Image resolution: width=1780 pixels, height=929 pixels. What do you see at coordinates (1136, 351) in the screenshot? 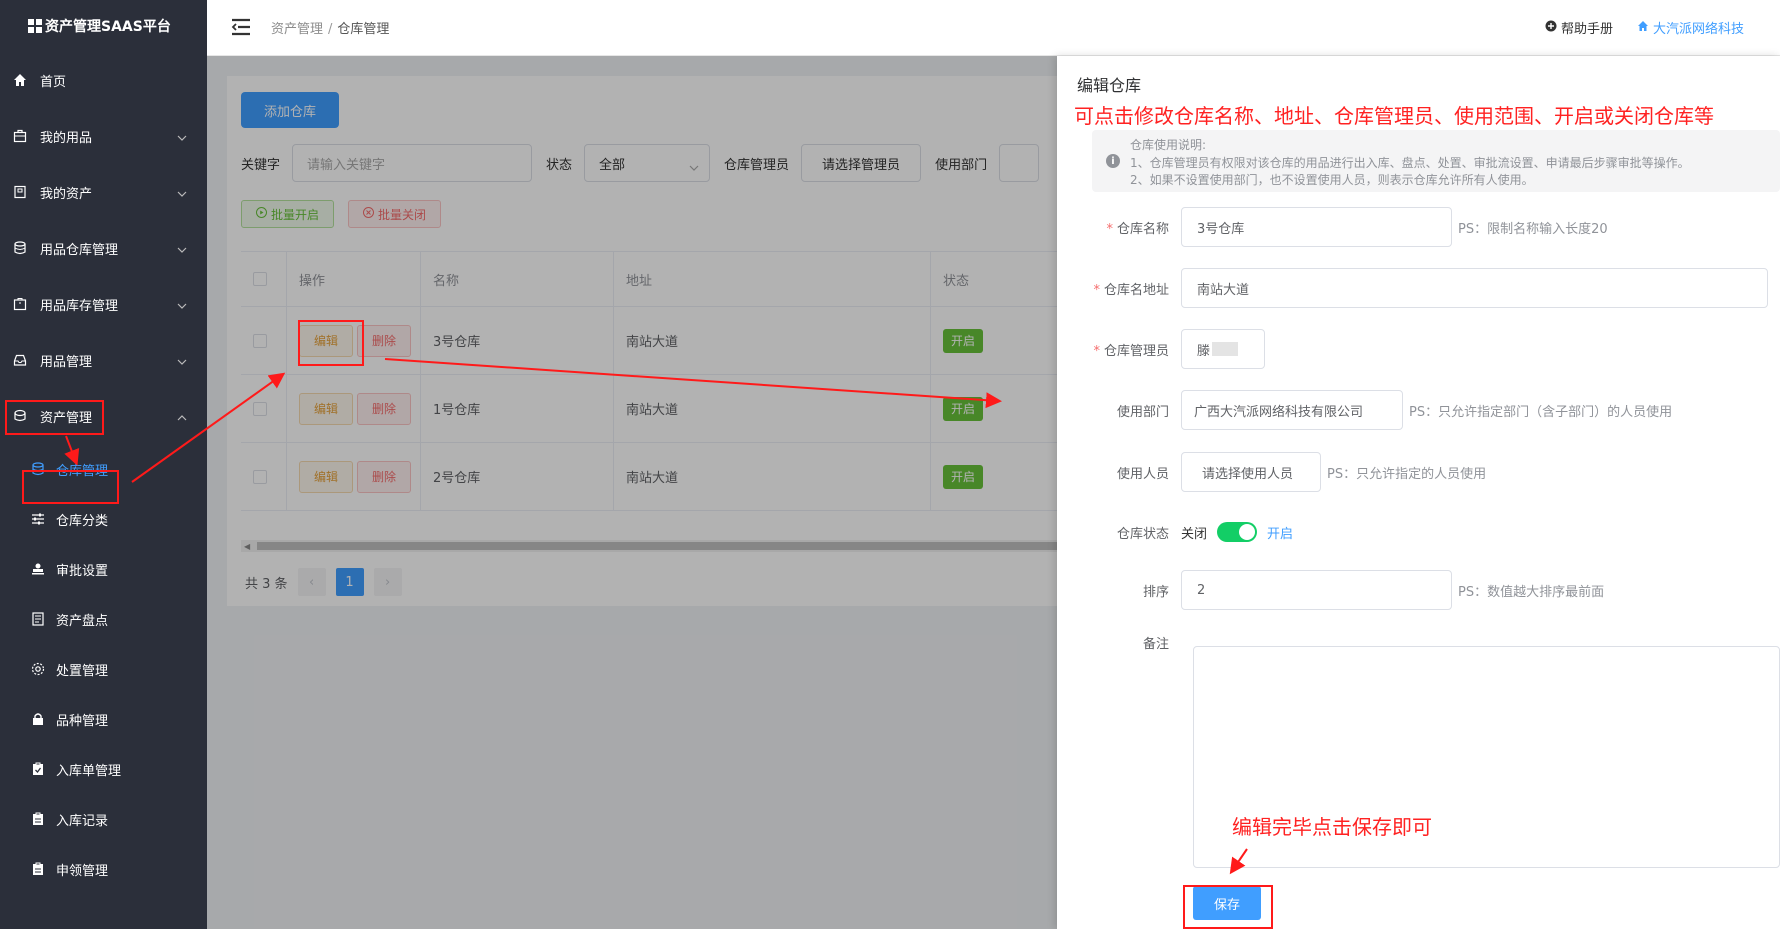
I see `field-label: 仓库管理员` at bounding box center [1136, 351].